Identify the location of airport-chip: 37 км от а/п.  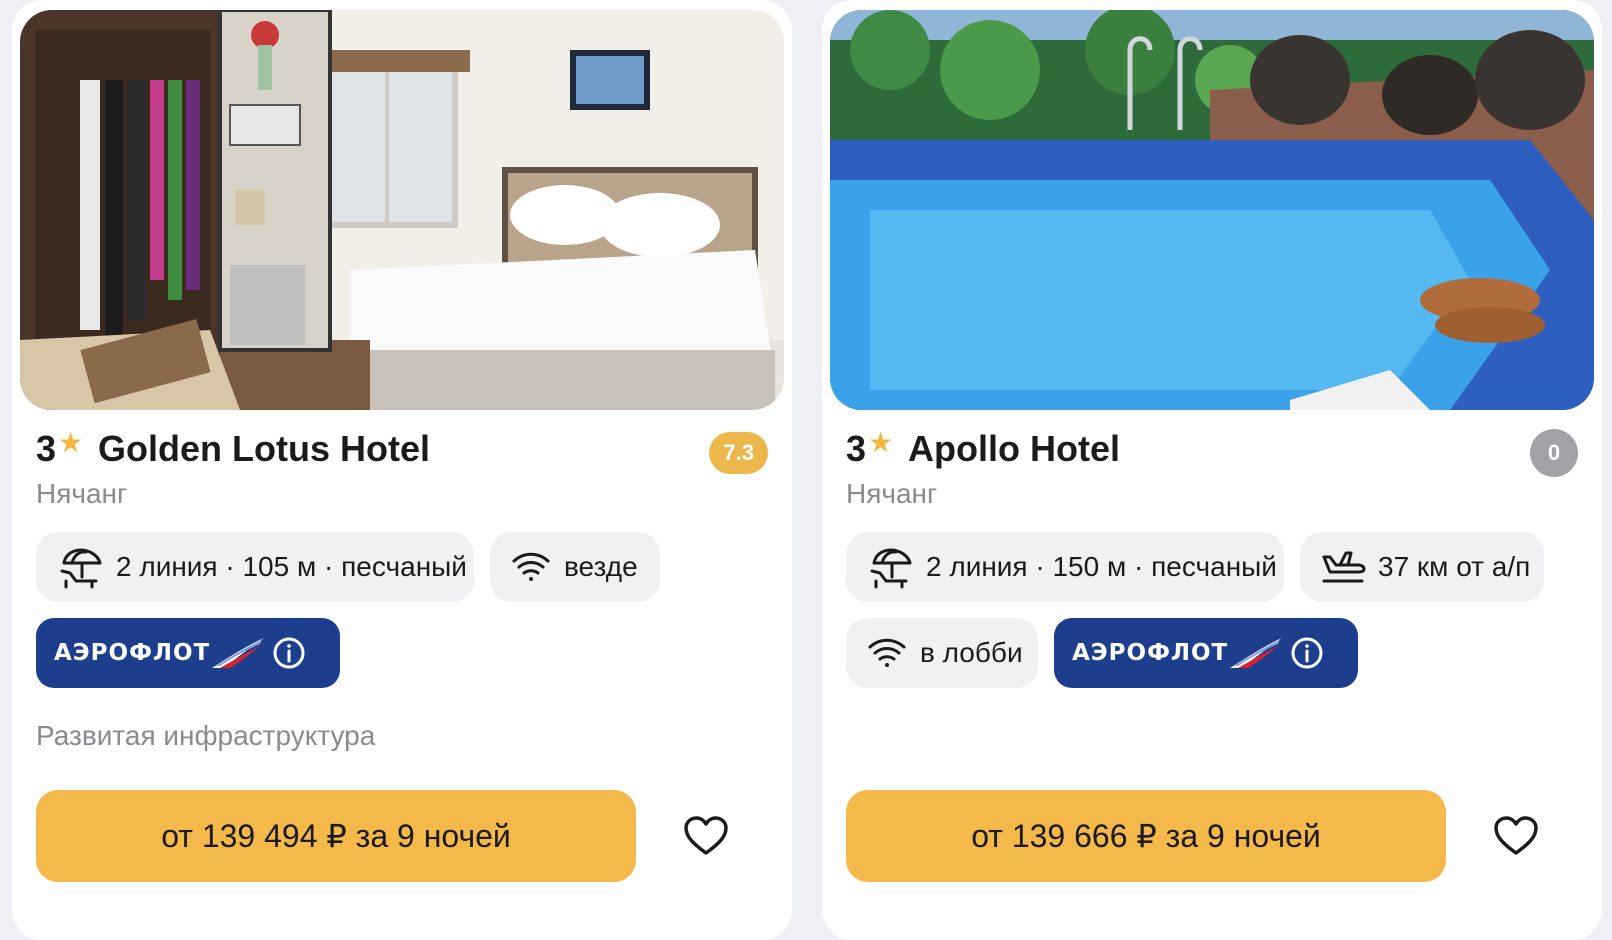
(1422, 567).